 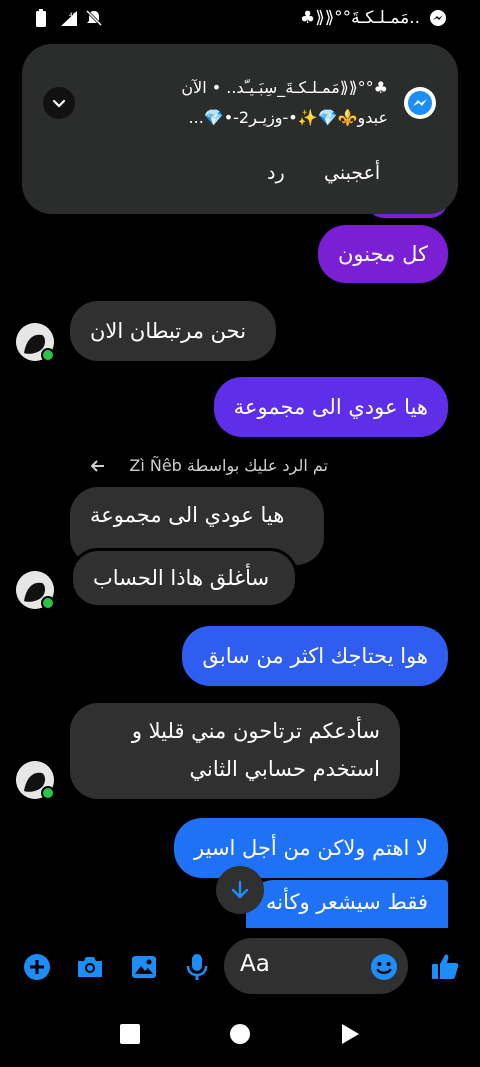 What do you see at coordinates (37, 967) in the screenshot?
I see `plus-icon` at bounding box center [37, 967].